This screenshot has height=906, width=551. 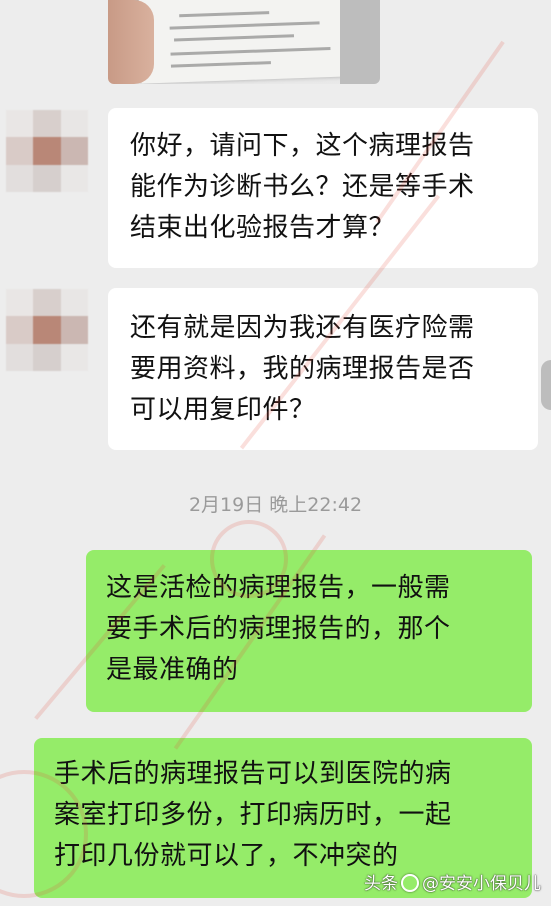 I want to click on message-line: 要用资料，我的病理报告是否, so click(x=302, y=369).